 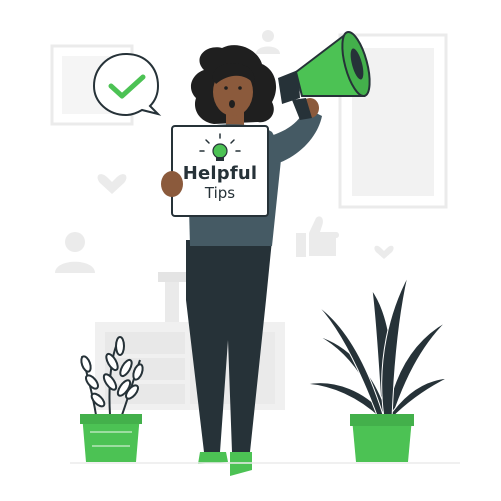 What do you see at coordinates (112, 184) in the screenshot?
I see `heart-icon` at bounding box center [112, 184].